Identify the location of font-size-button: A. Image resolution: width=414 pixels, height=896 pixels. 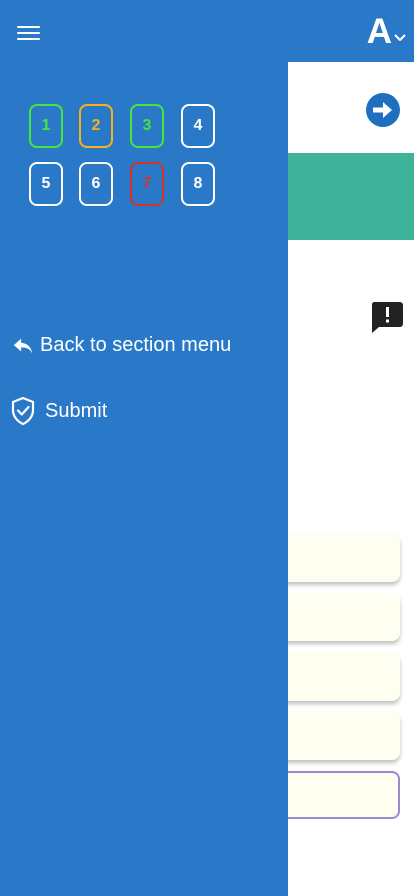
(386, 32).